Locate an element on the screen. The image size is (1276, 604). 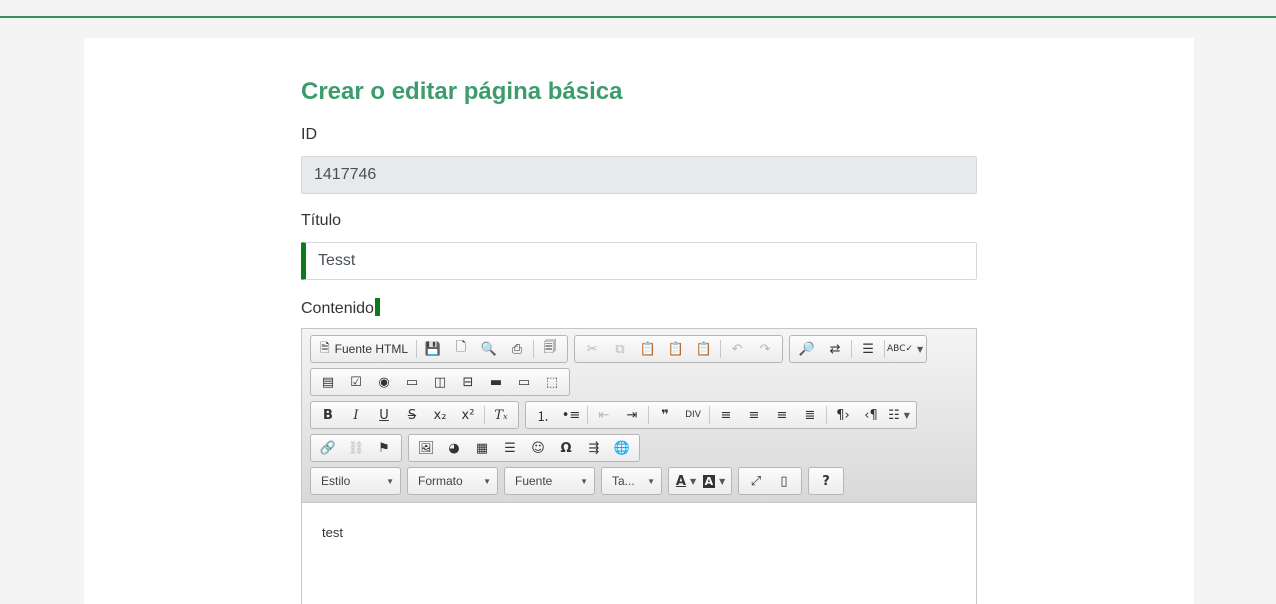
copy-icon: ⧉ is located at coordinates (620, 349).